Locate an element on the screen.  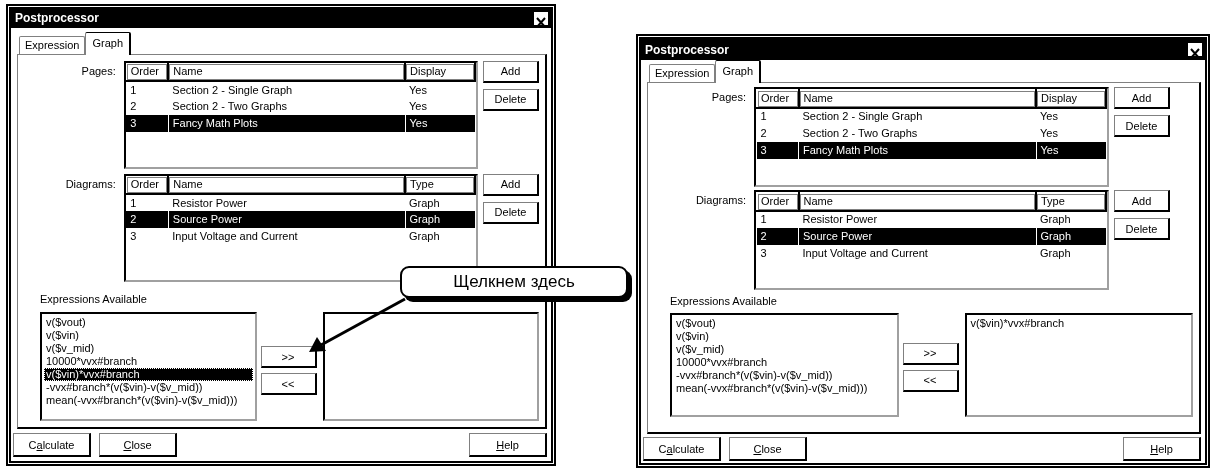
section-label: Expressions Available is located at coordinates (93, 299).